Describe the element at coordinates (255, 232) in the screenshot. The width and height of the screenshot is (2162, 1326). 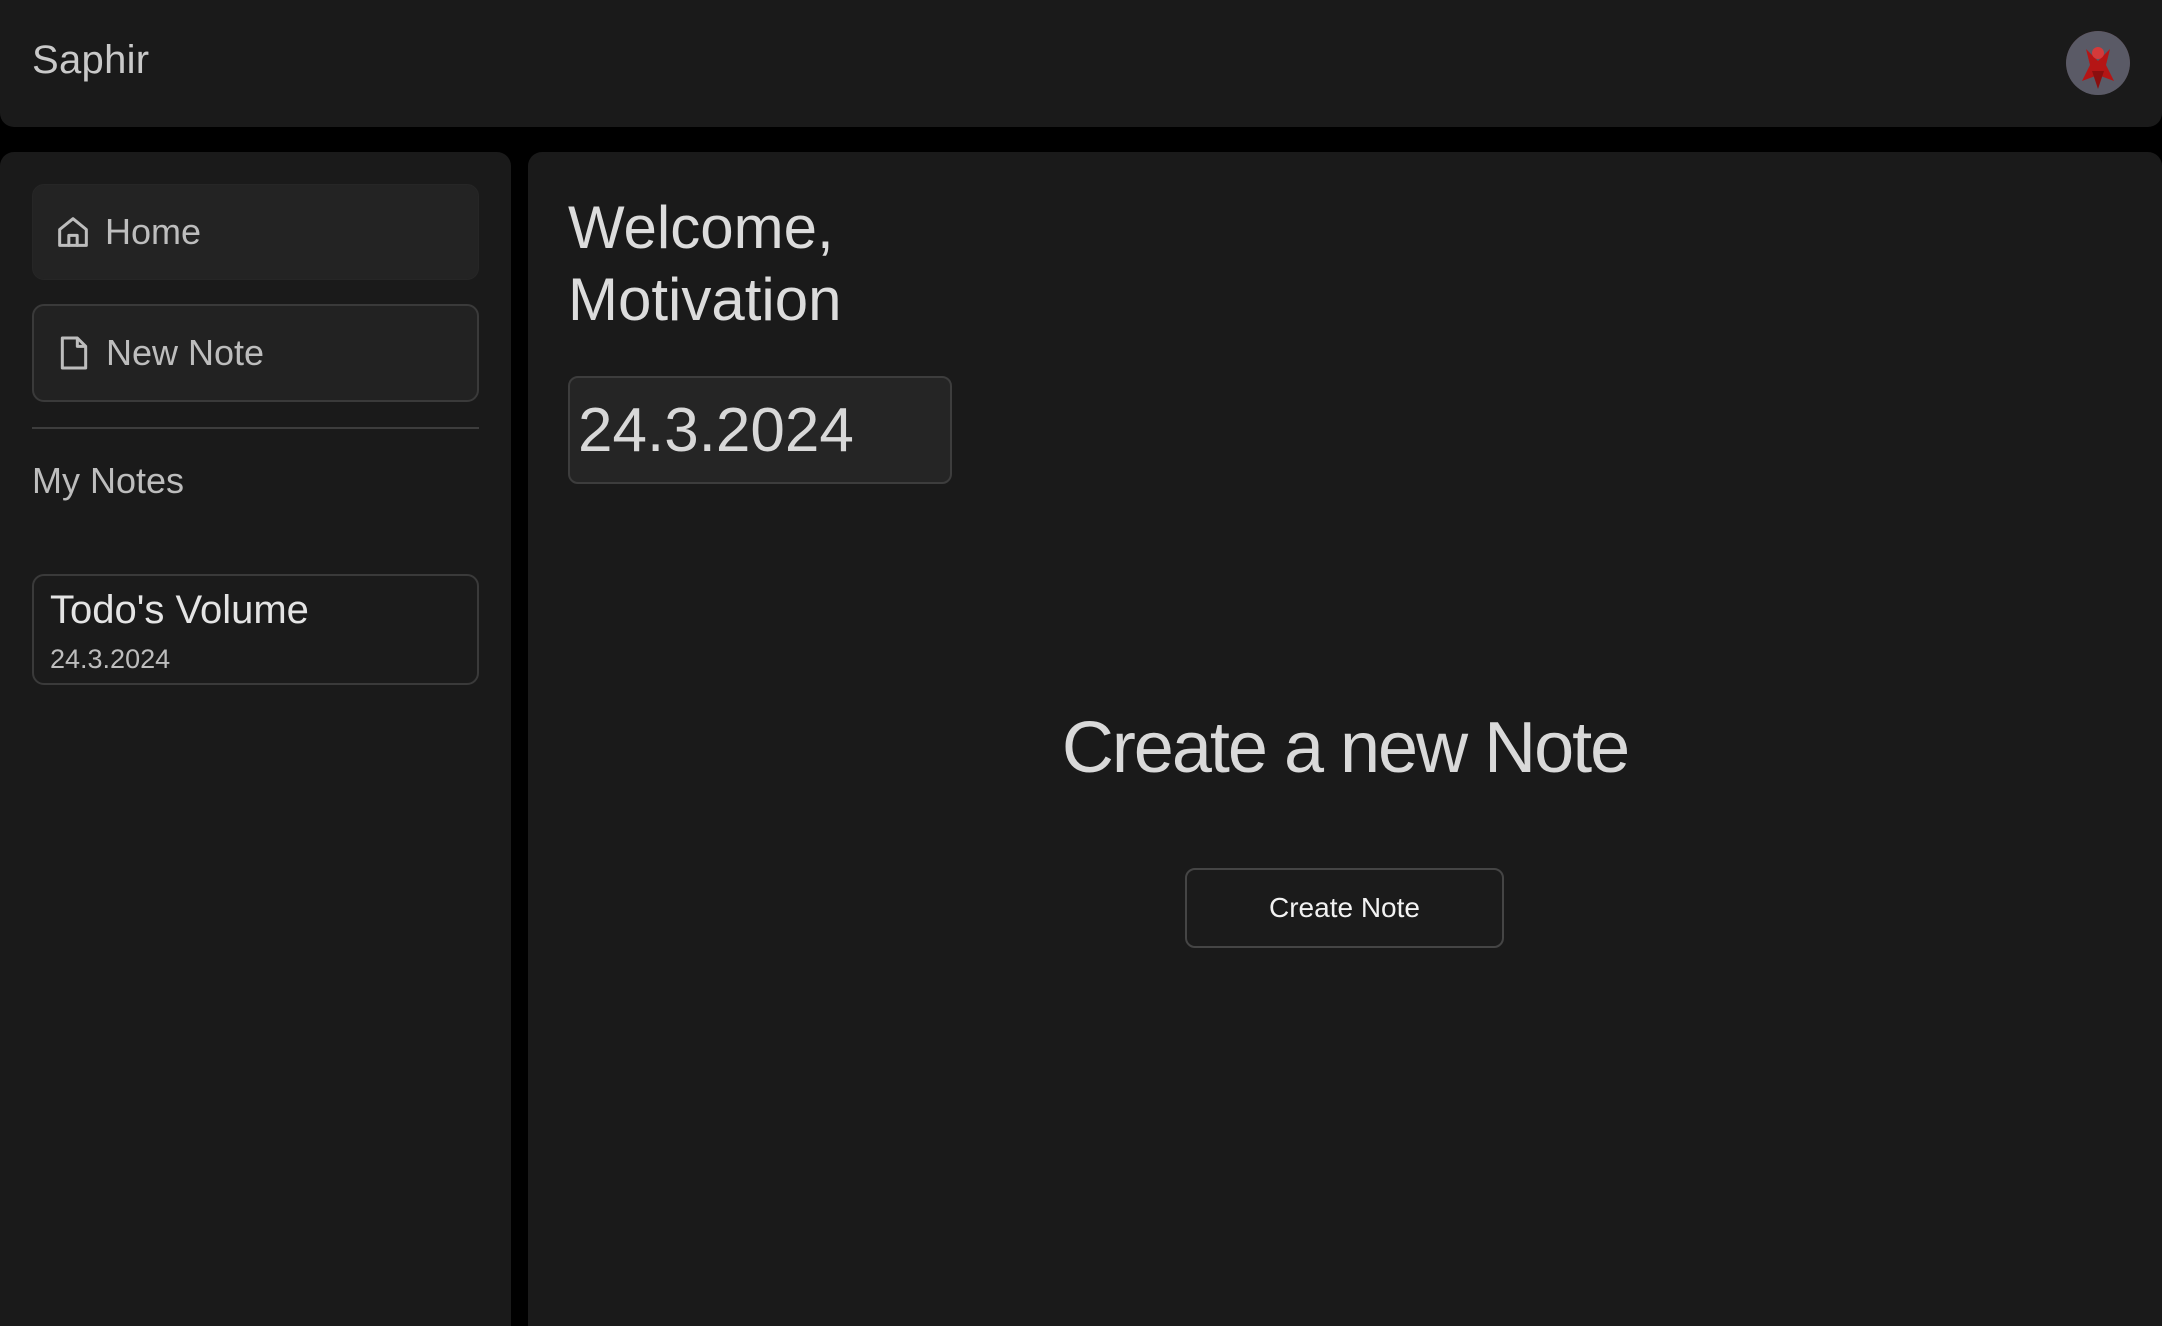
I see `sidebar-item-home: Home` at that location.